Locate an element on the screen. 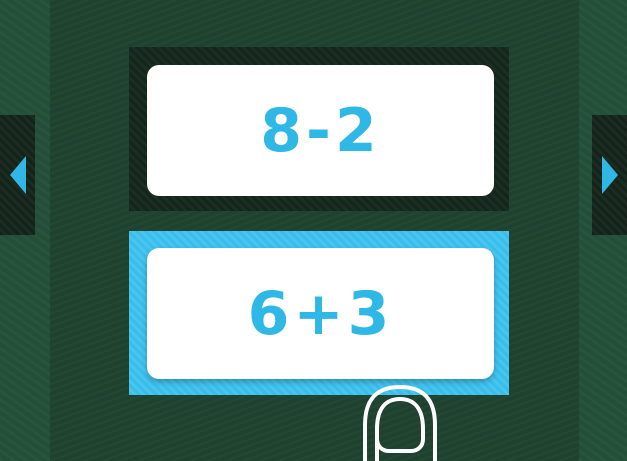 The image size is (627, 461). previous-button is located at coordinates (17, 175).